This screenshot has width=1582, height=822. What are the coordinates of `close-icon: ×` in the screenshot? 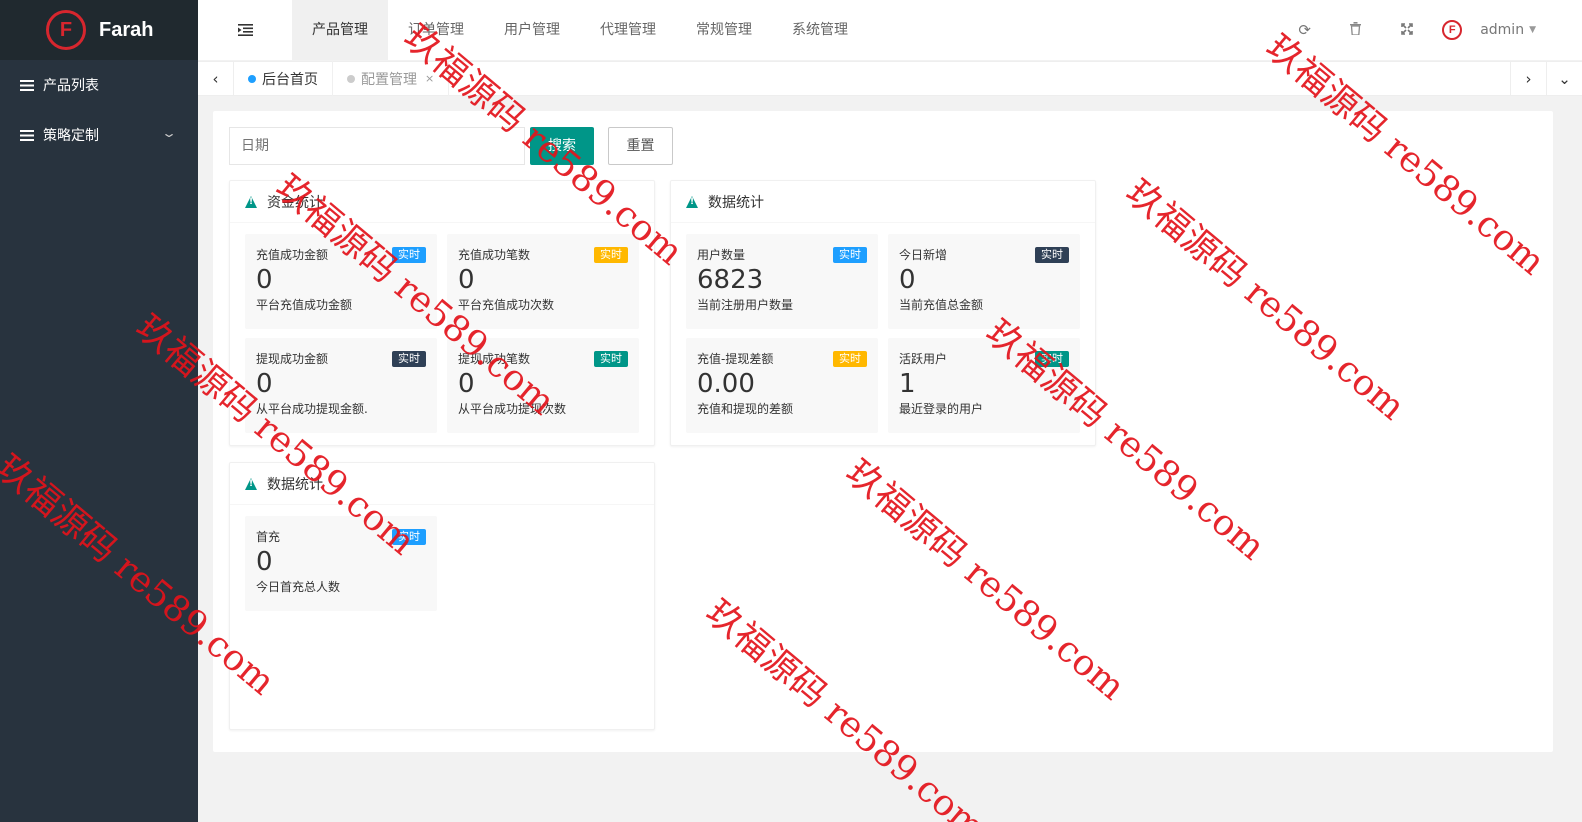 It's located at (429, 78).